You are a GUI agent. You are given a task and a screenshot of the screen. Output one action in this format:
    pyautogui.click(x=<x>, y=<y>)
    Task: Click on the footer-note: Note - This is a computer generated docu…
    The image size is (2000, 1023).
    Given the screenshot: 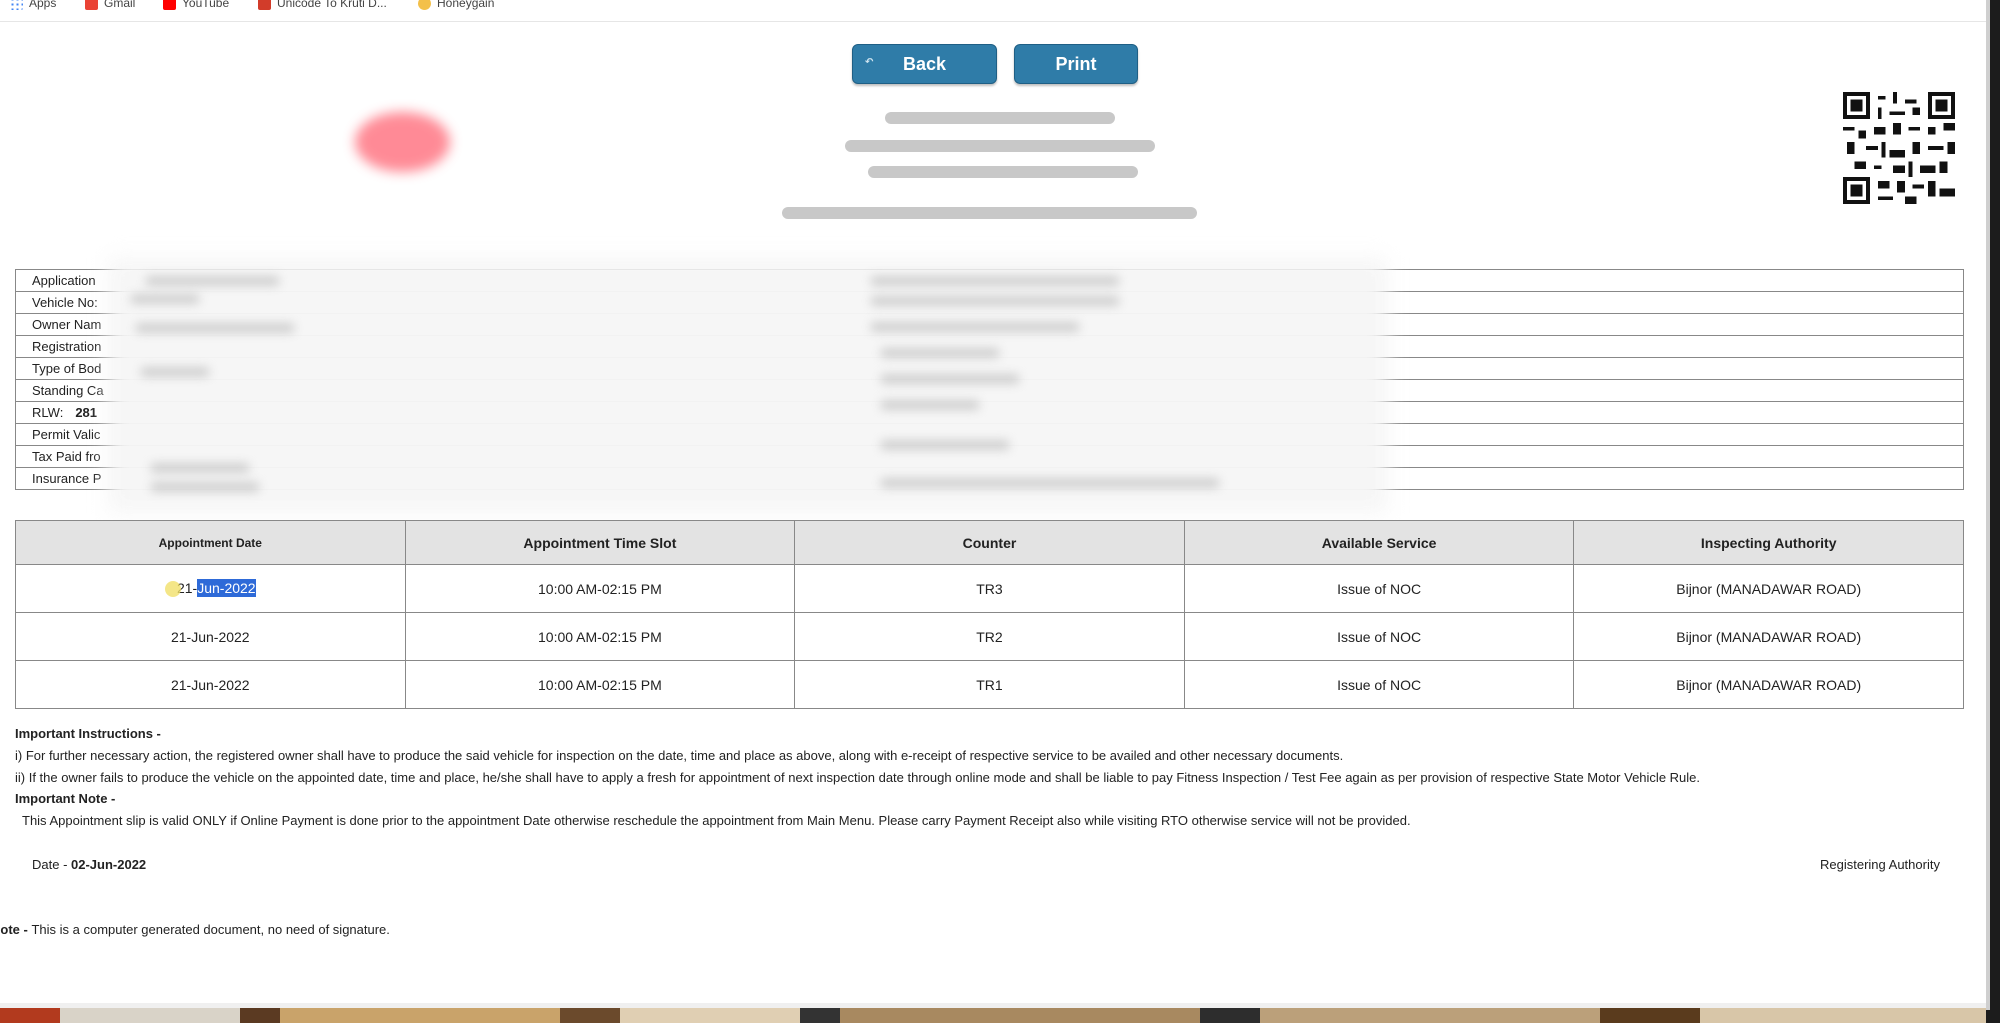 What is the action you would take?
    pyautogui.click(x=195, y=929)
    